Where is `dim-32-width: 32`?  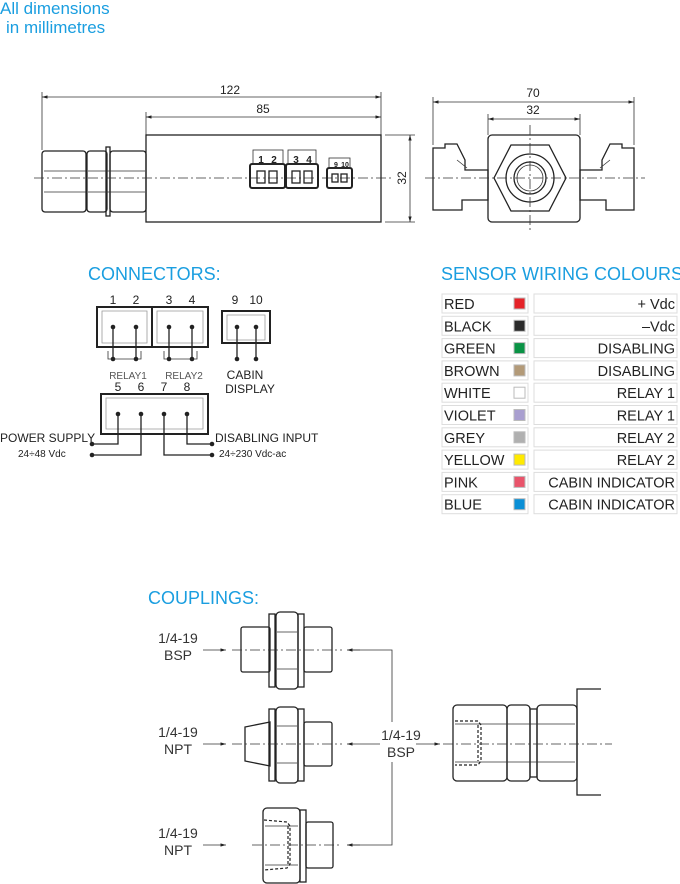
dim-32-width: 32 is located at coordinates (533, 110).